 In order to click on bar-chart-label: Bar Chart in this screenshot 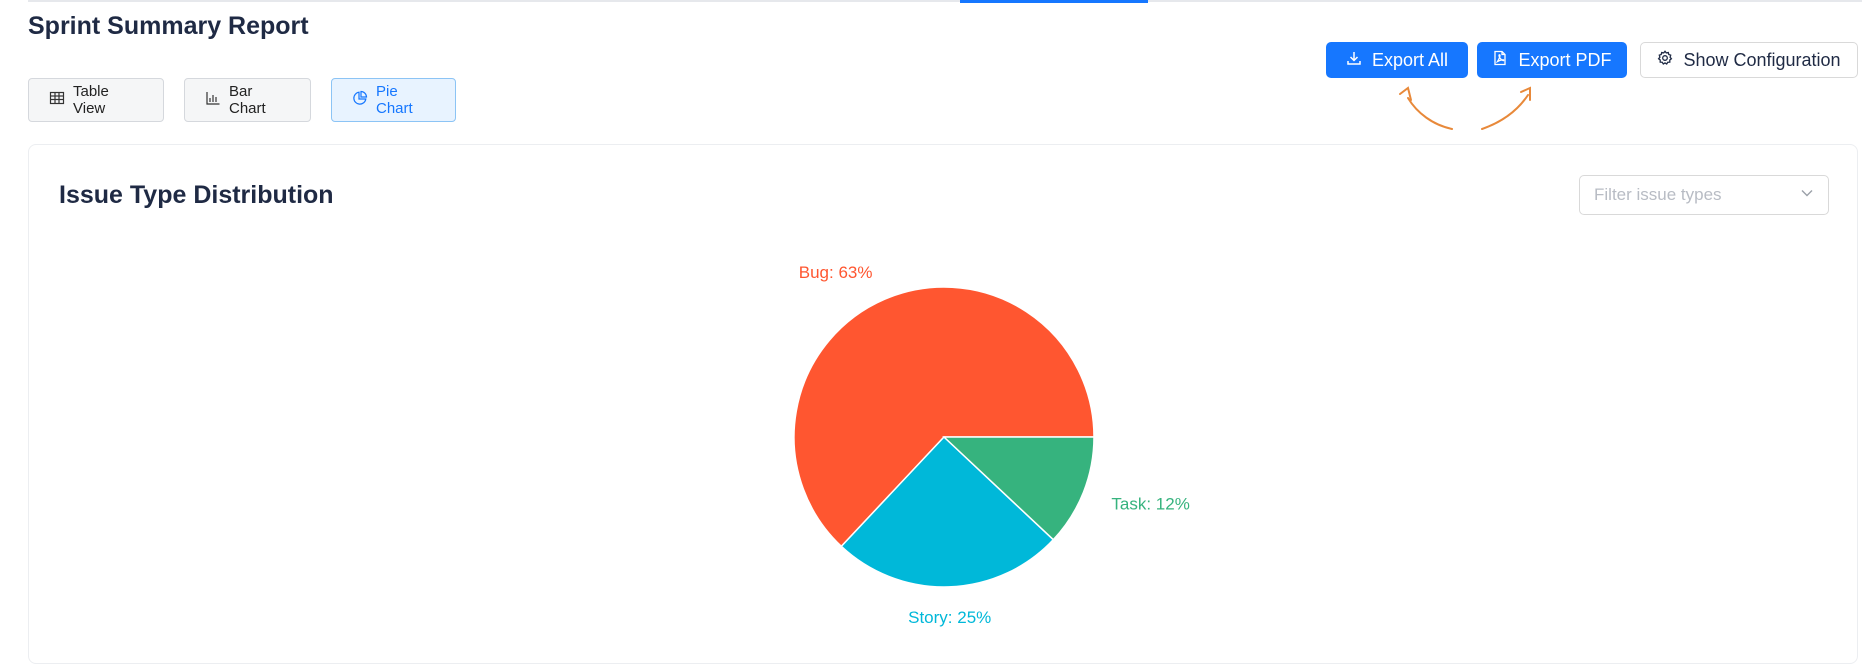, I will do `click(247, 100)`.